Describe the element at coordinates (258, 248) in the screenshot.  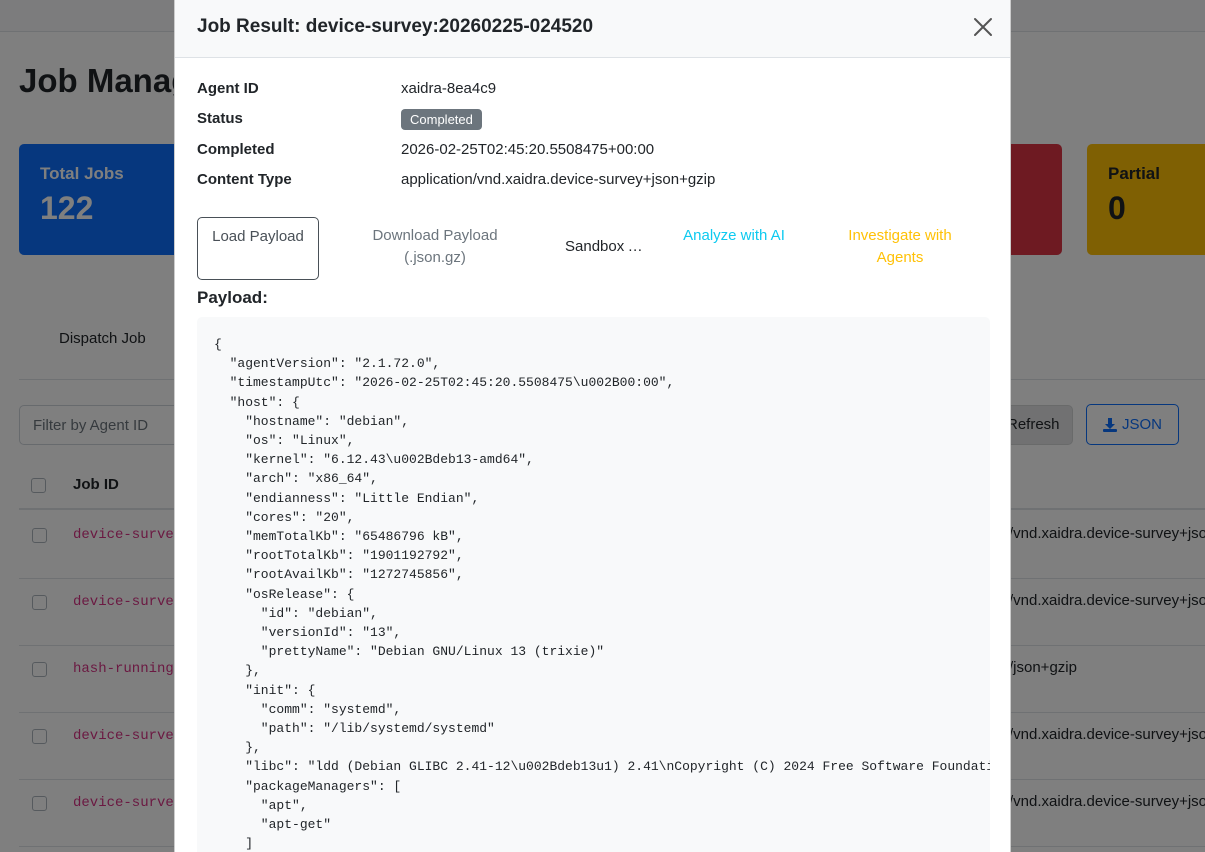
I see `load-payload-button: Load Payload` at that location.